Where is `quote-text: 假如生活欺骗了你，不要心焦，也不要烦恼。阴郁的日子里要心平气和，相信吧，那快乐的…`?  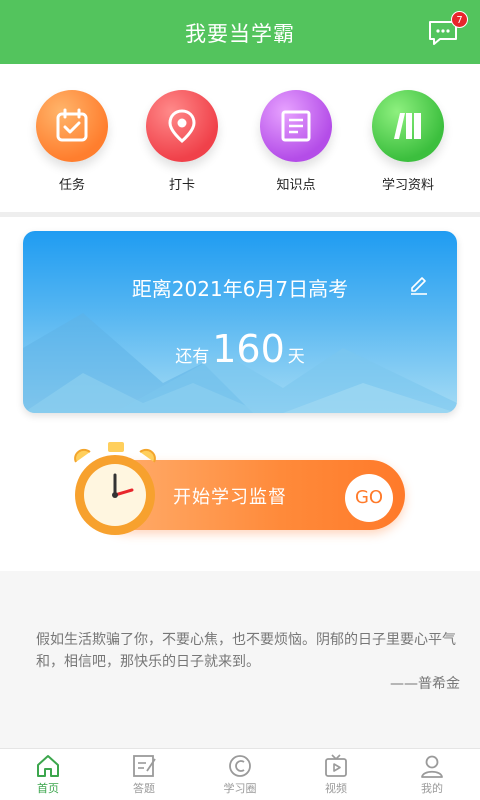 quote-text: 假如生活欺骗了你，不要心焦，也不要烦恼。阴郁的日子里要心平气和，相信吧，那快乐的… is located at coordinates (246, 651).